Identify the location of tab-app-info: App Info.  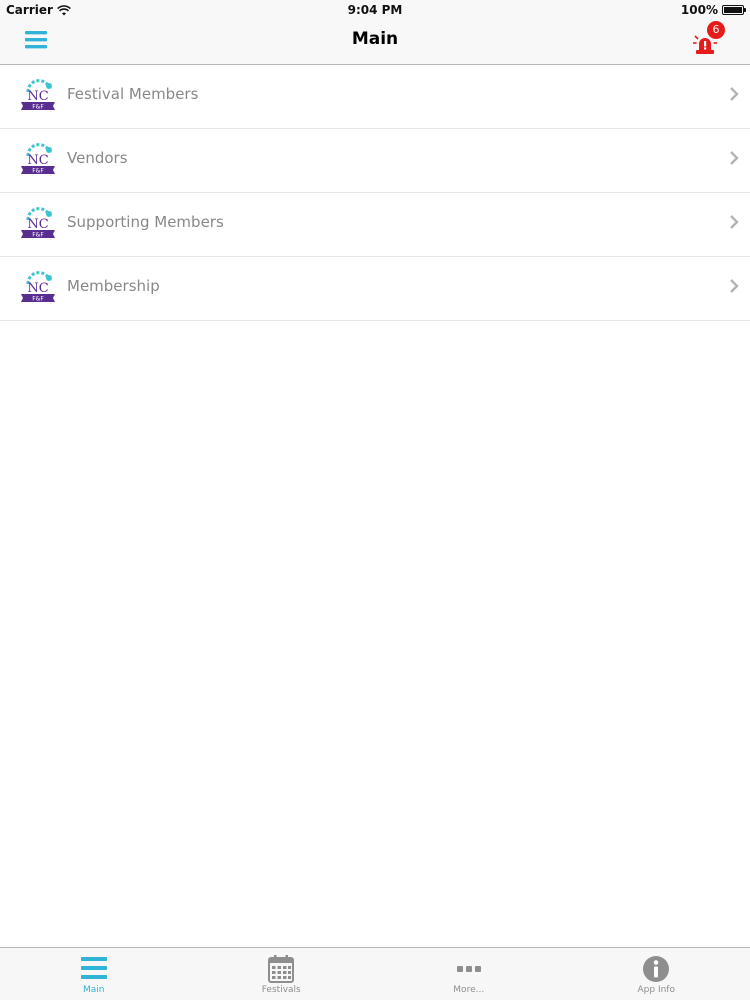
(656, 974).